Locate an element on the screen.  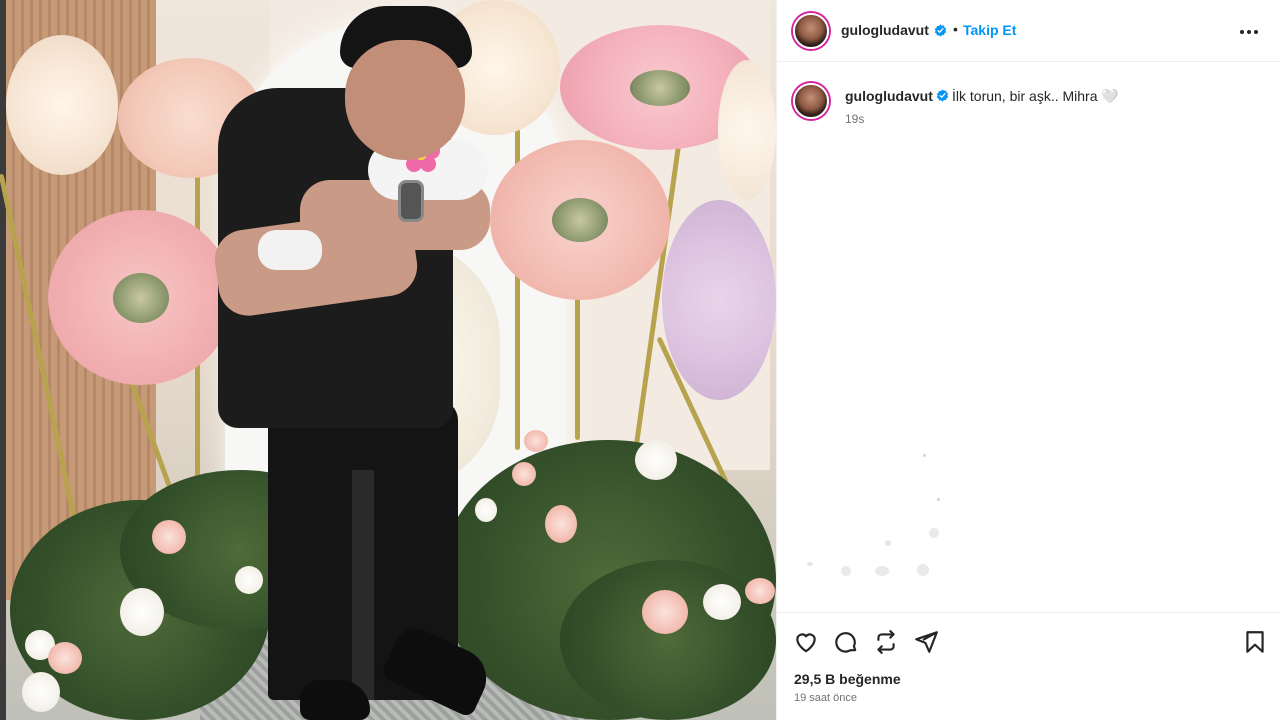
share-icon is located at coordinates (886, 642).